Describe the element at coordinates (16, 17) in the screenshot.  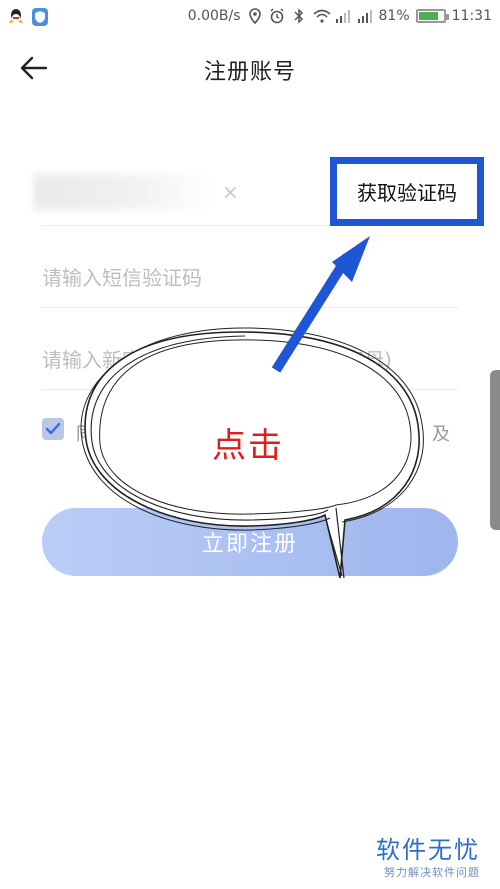
I see `qq-icon` at that location.